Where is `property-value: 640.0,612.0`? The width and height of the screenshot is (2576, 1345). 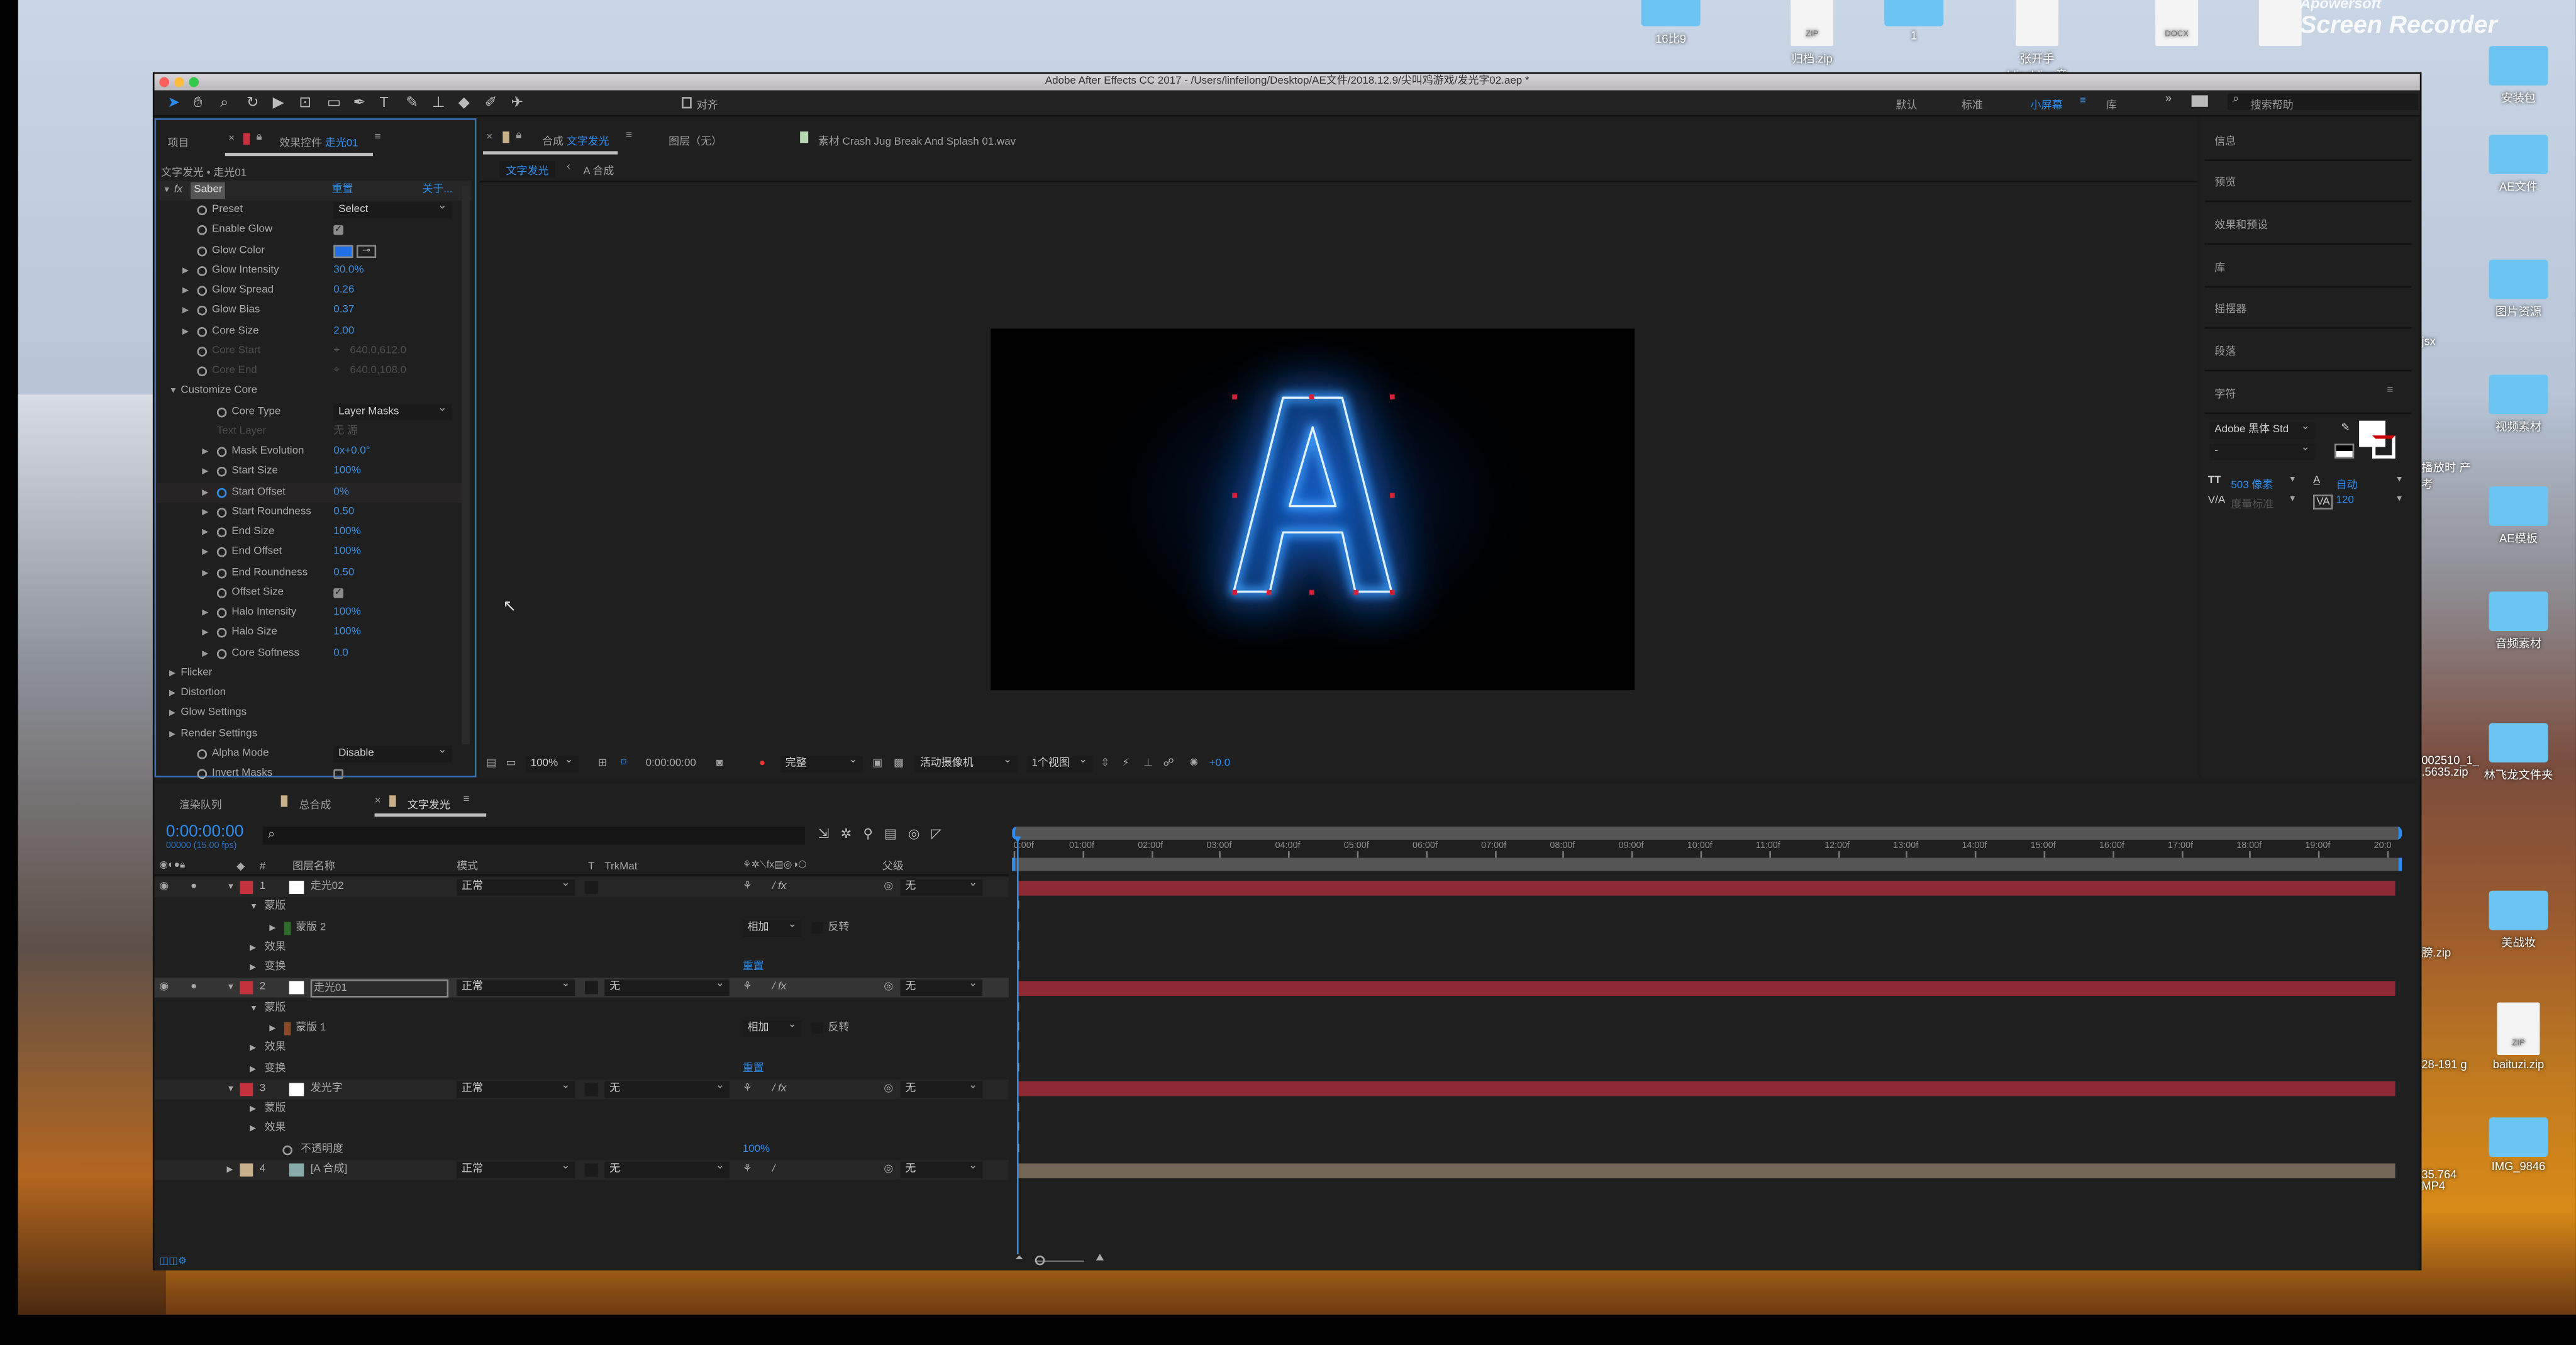 property-value: 640.0,612.0 is located at coordinates (378, 351).